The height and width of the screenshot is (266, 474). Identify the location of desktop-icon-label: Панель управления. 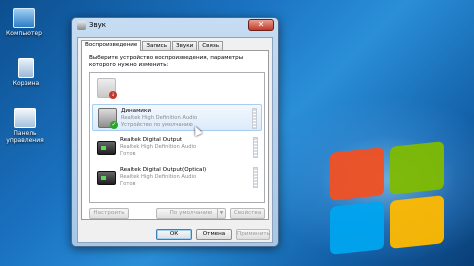
(25, 137).